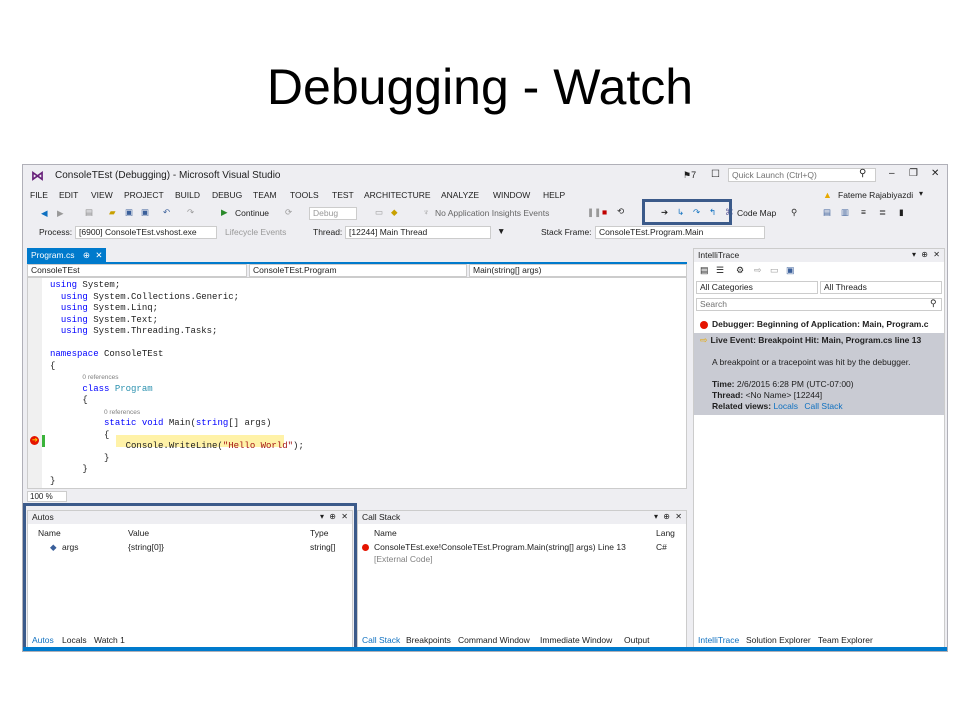  Describe the element at coordinates (740, 270) in the screenshot. I see `settings-gear-icon: ⚙` at that location.